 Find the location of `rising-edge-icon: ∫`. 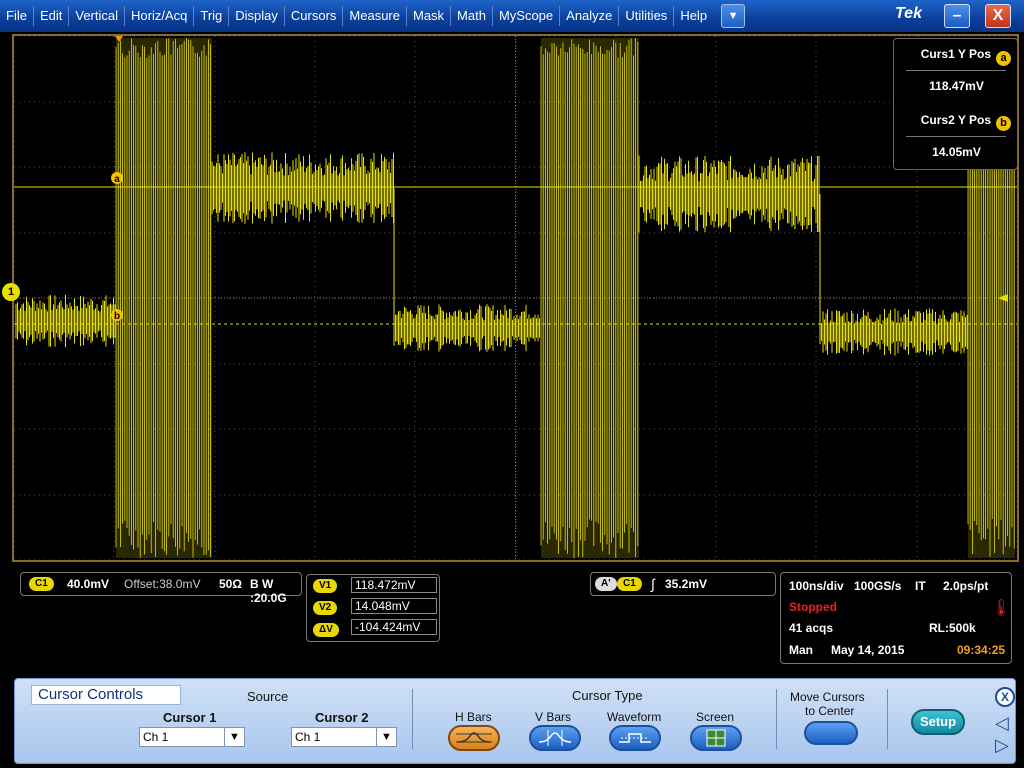

rising-edge-icon: ∫ is located at coordinates (653, 584).